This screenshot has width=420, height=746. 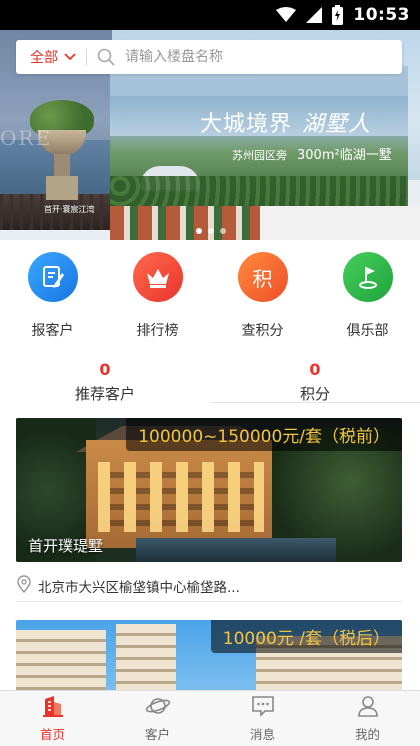 I want to click on signal-icon, so click(x=314, y=15).